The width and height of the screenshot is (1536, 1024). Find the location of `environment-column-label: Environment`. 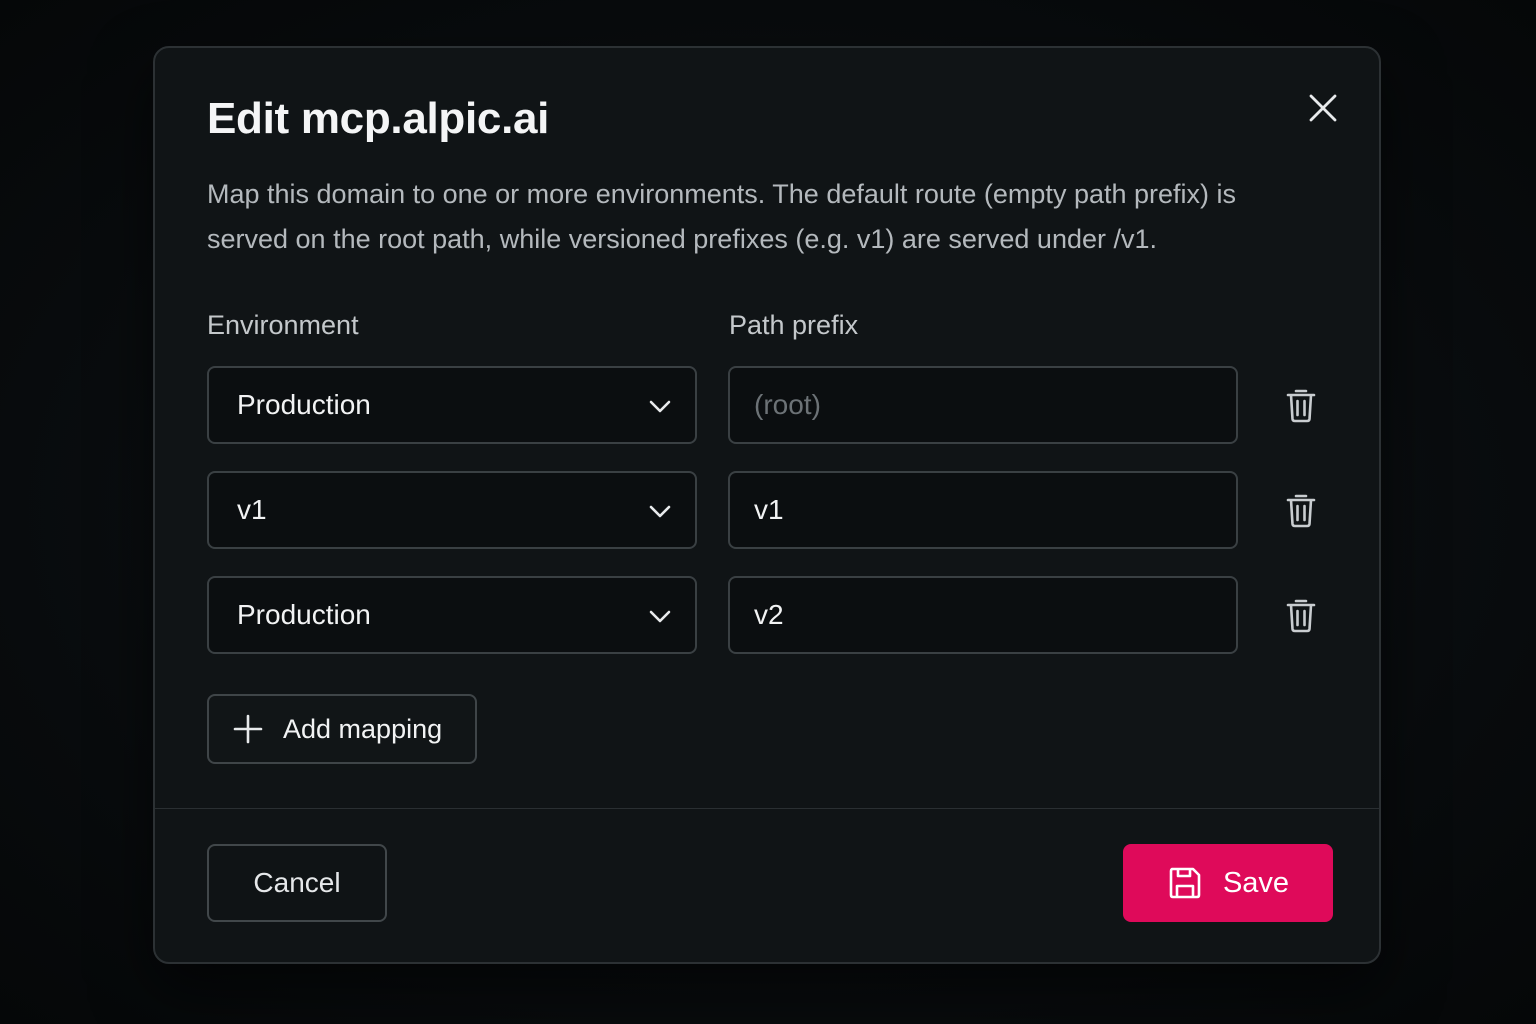

environment-column-label: Environment is located at coordinates (283, 325).